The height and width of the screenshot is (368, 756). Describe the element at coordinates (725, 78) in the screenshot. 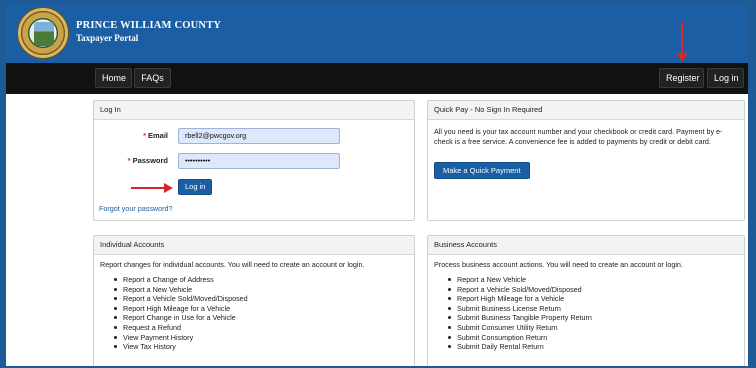

I see `nav-login: Log in` at that location.